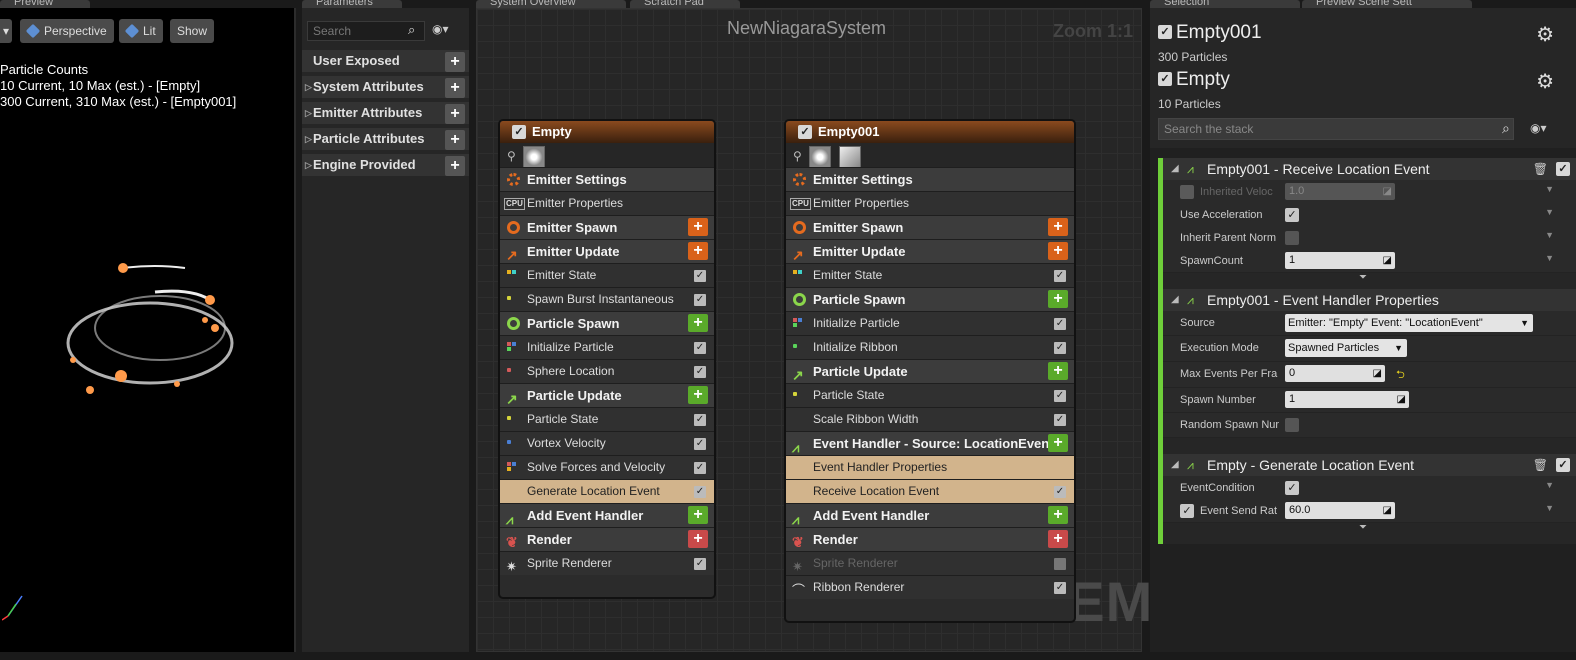  What do you see at coordinates (607, 563) in the screenshot?
I see `node-row-sprite-renderer: ✷ Sprite Renderer ✓` at bounding box center [607, 563].